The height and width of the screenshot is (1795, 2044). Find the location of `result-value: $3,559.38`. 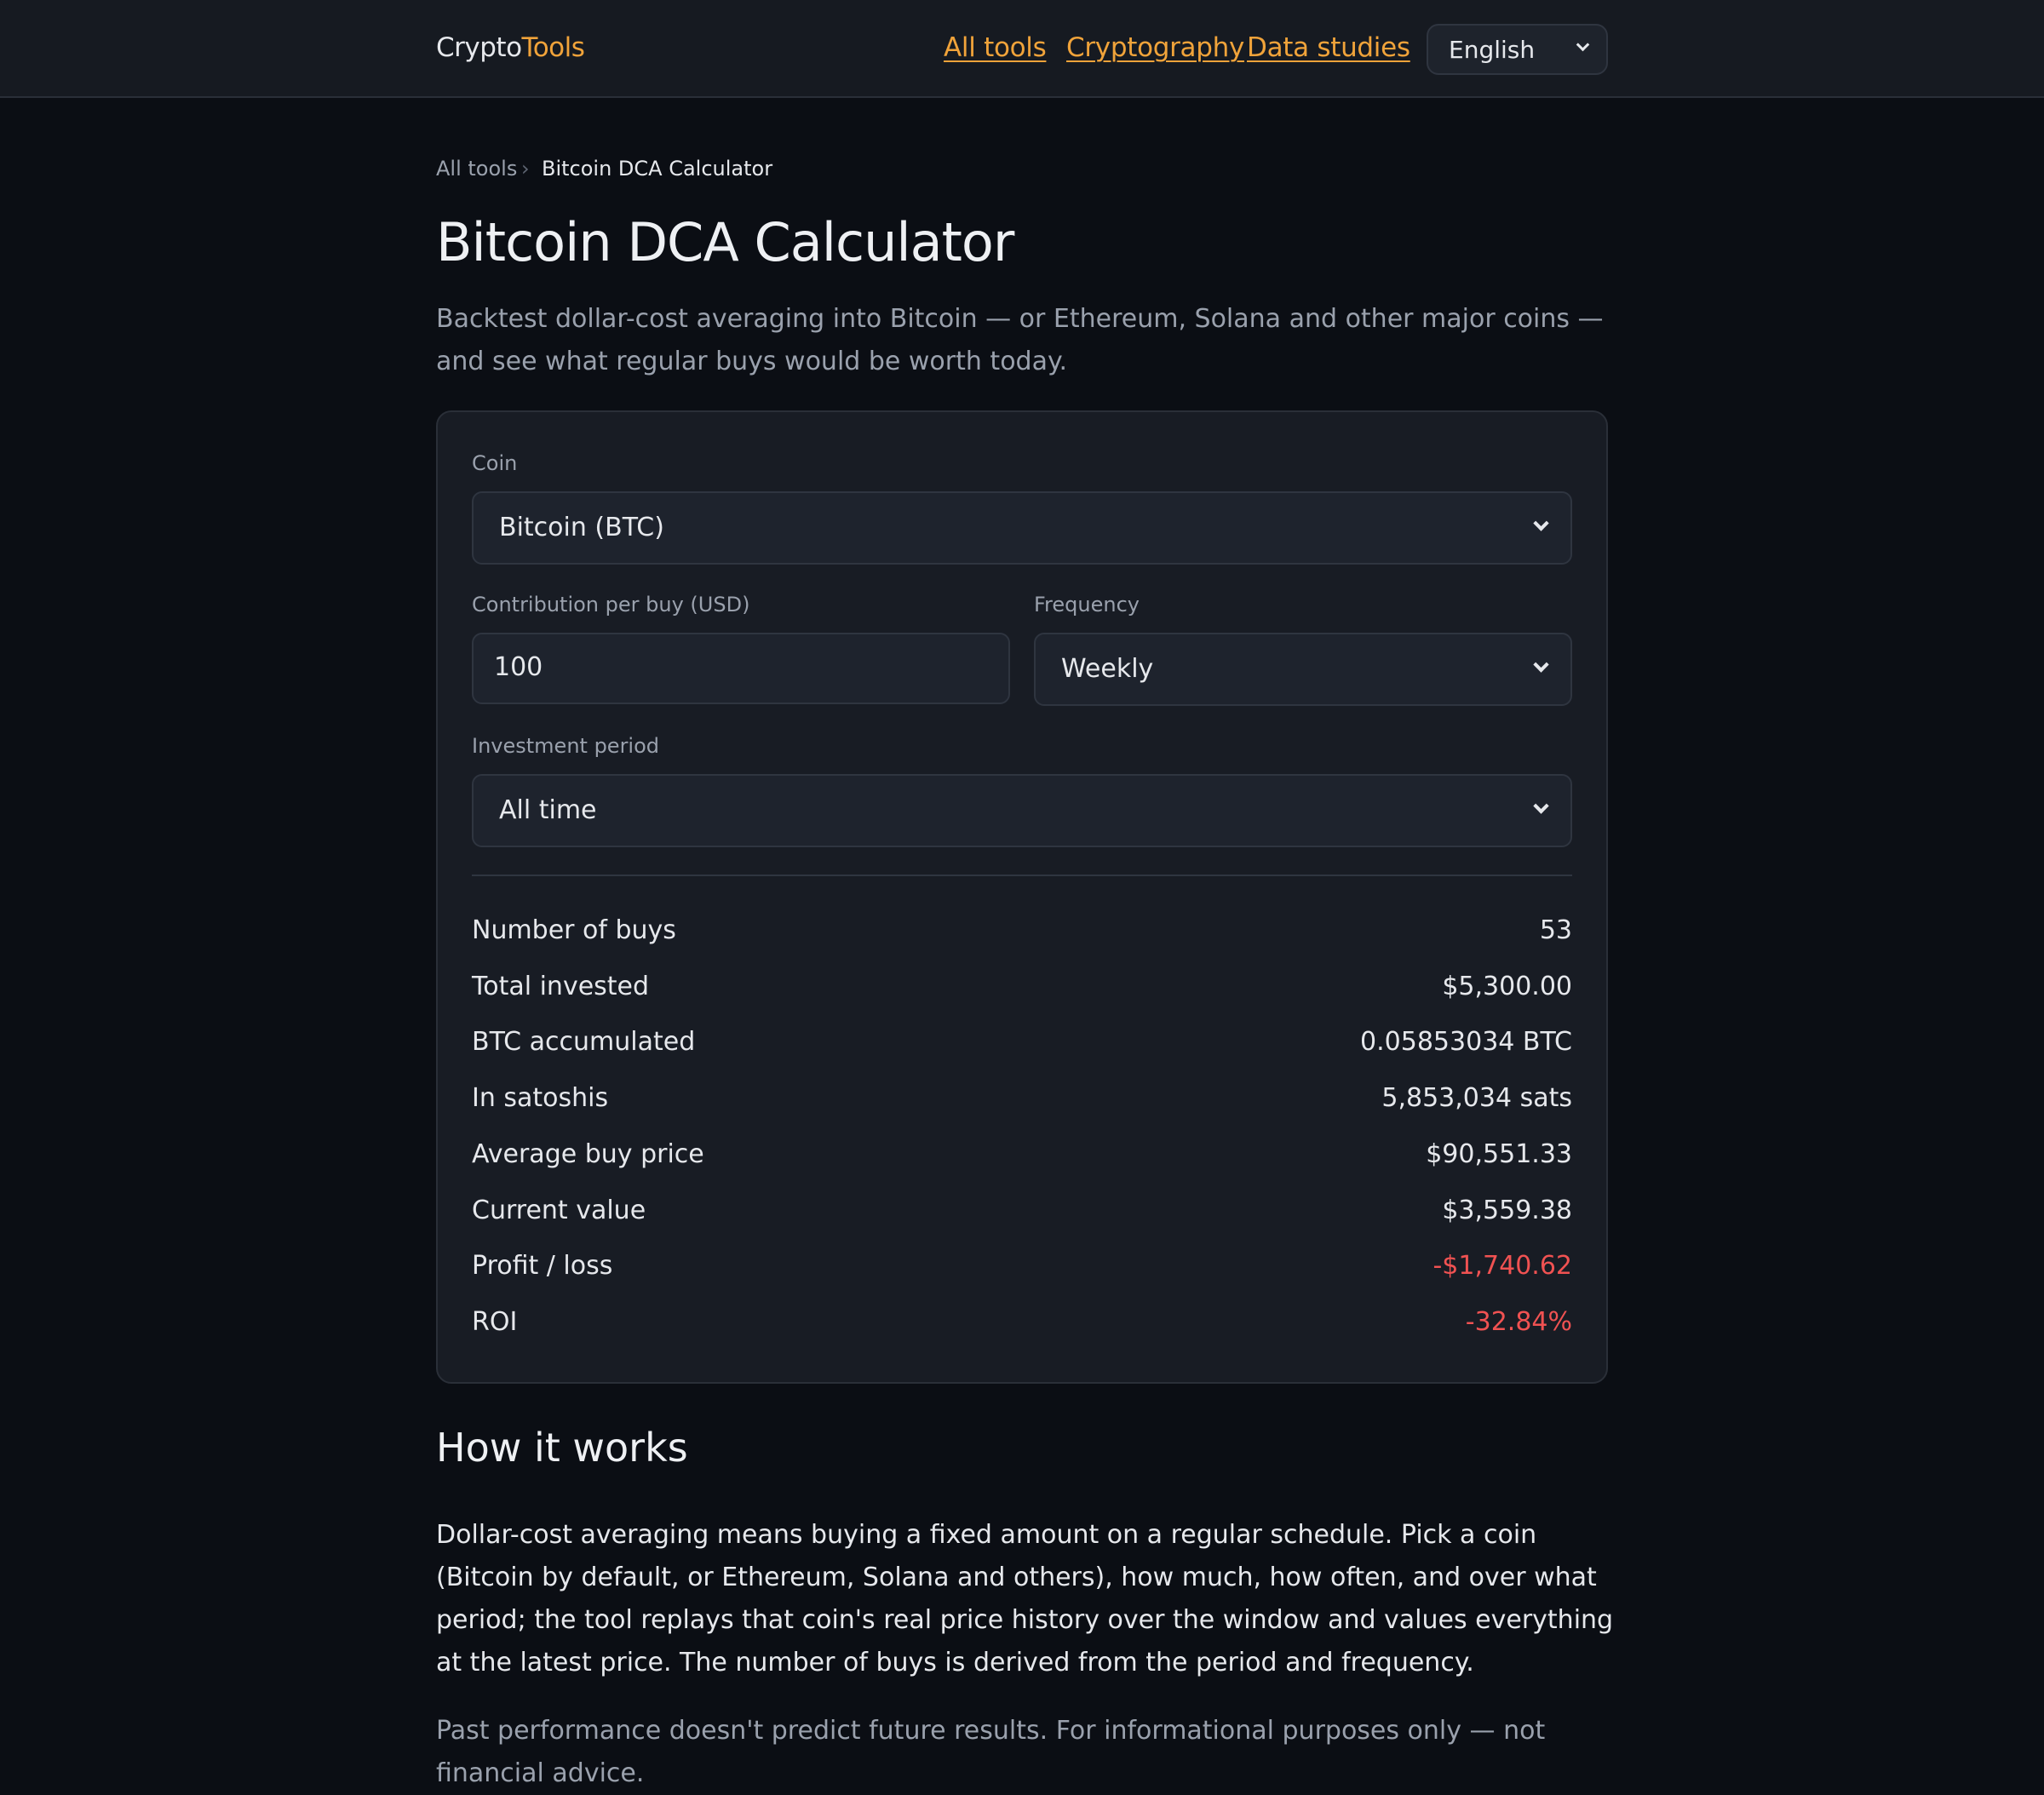

result-value: $3,559.38 is located at coordinates (1507, 1210).